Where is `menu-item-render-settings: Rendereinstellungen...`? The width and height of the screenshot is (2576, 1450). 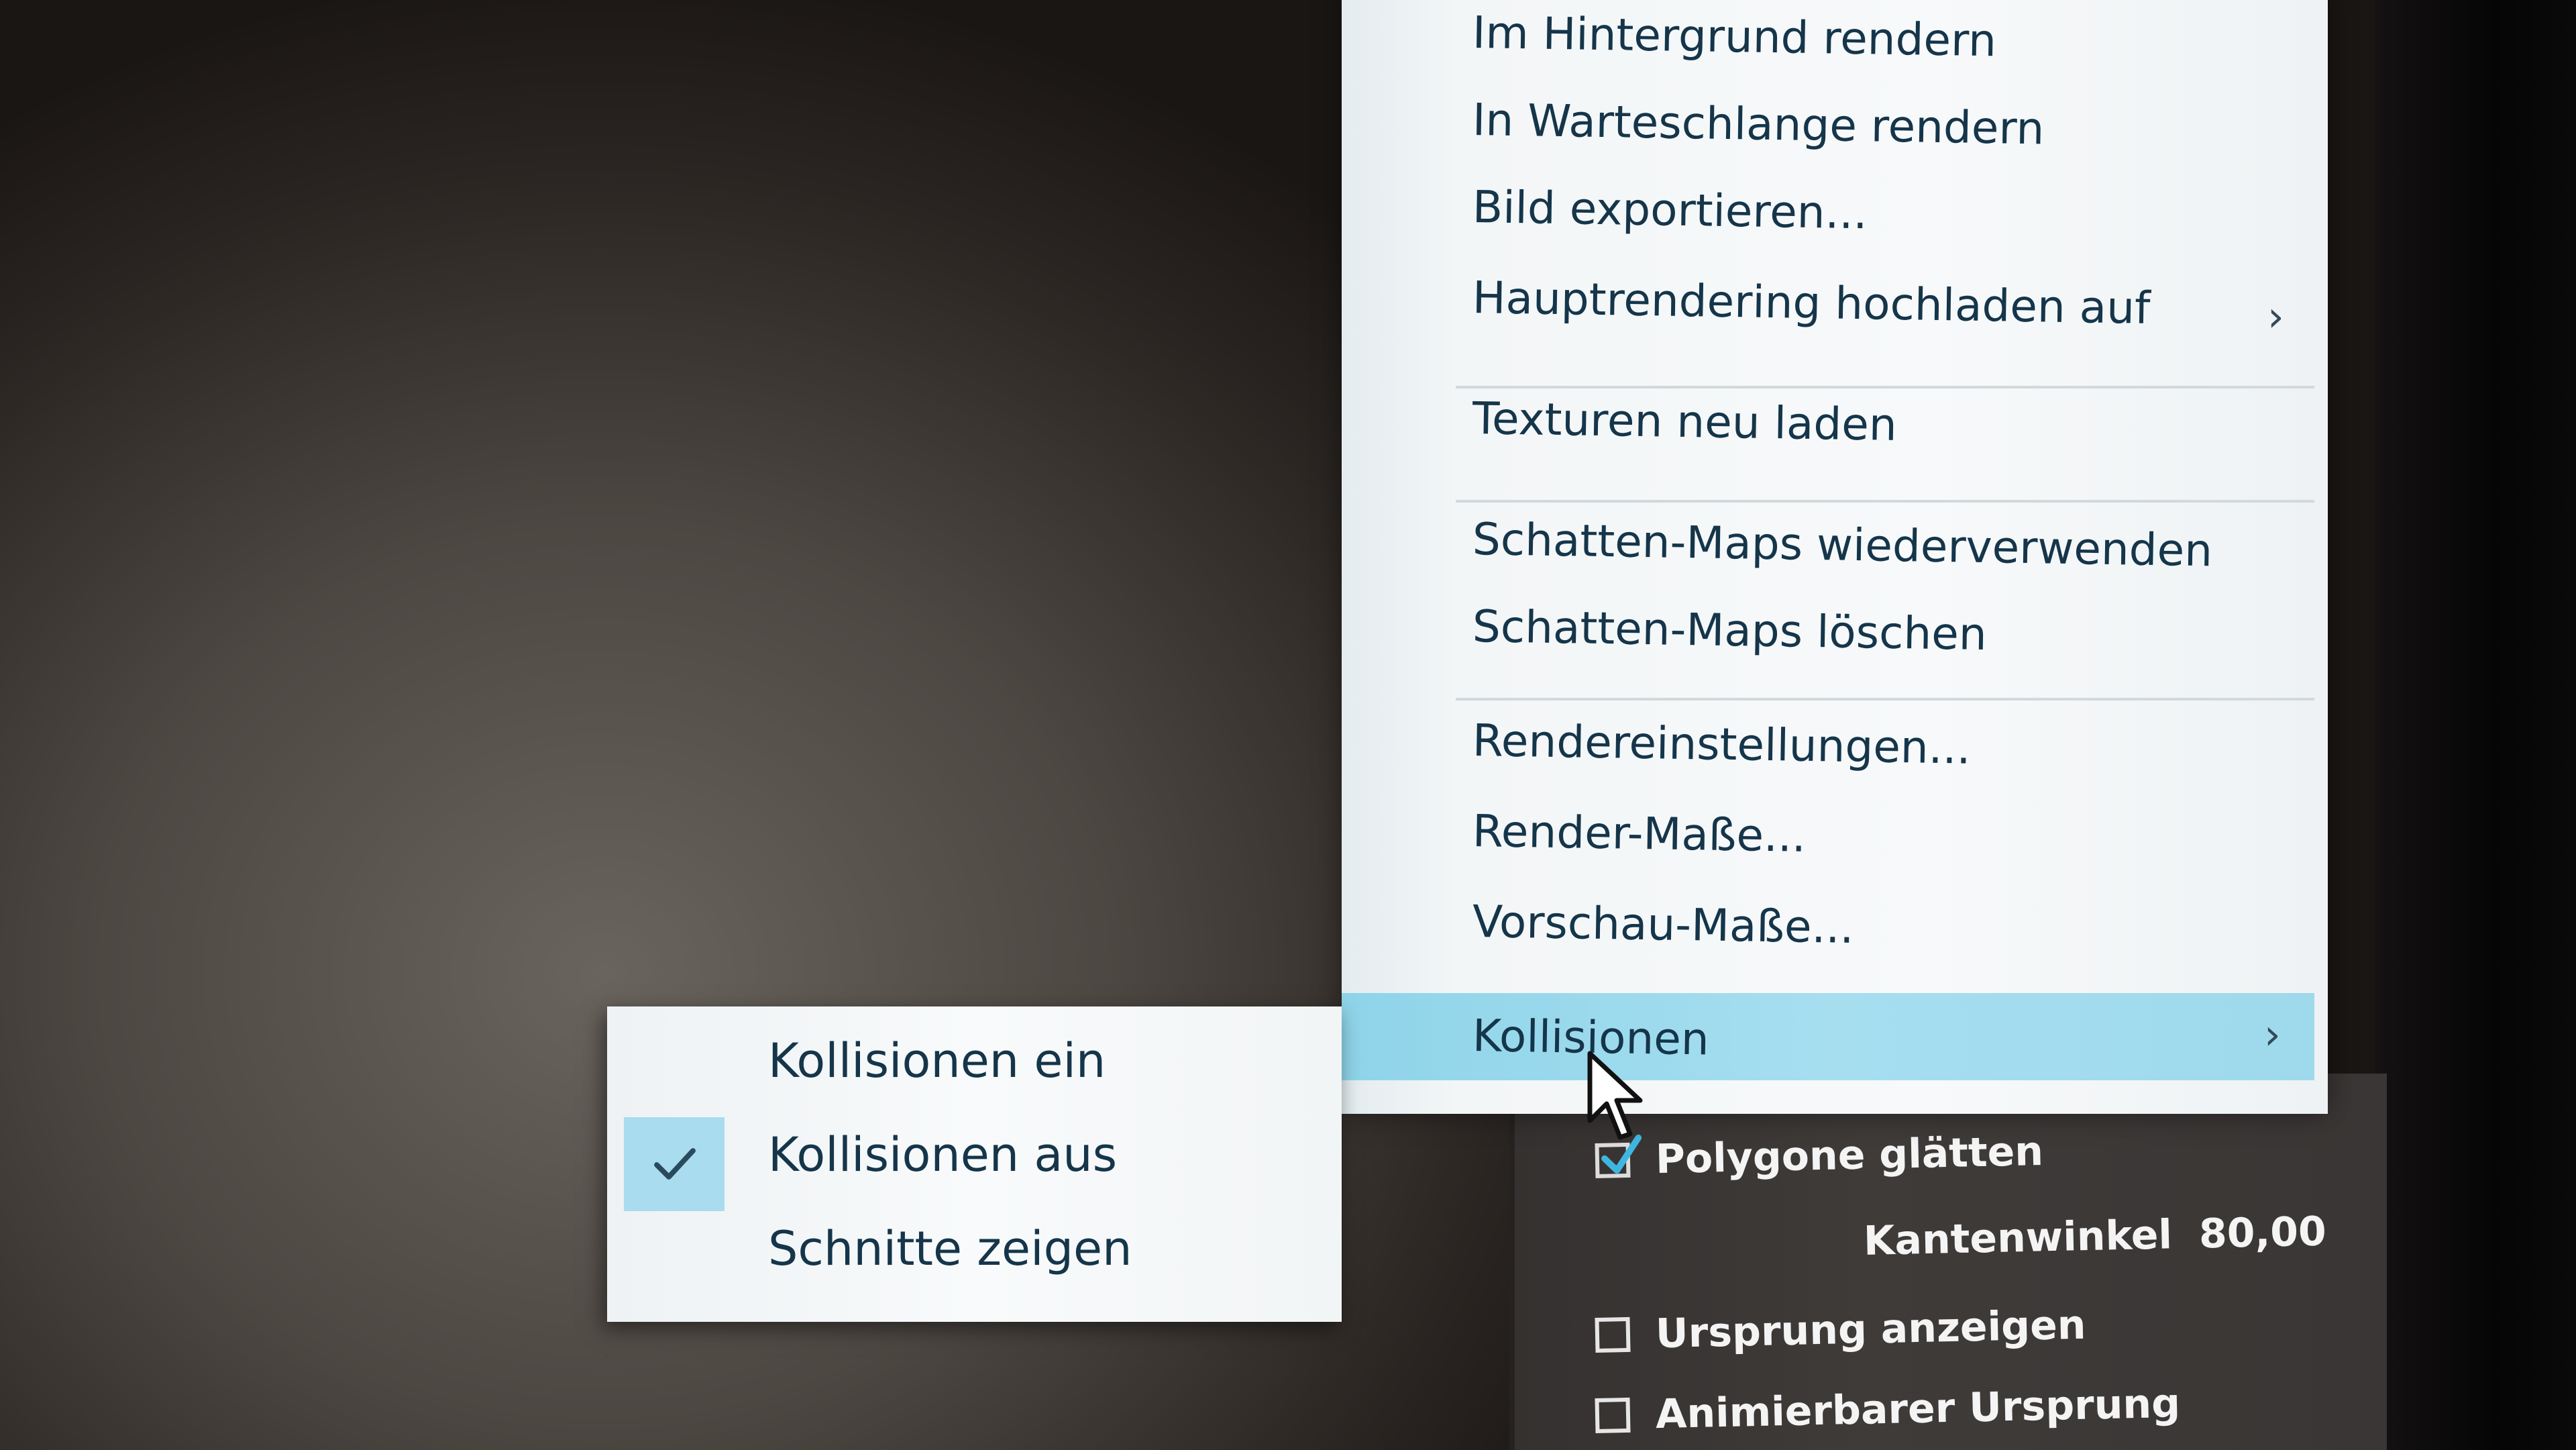 menu-item-render-settings: Rendereinstellungen... is located at coordinates (1721, 744).